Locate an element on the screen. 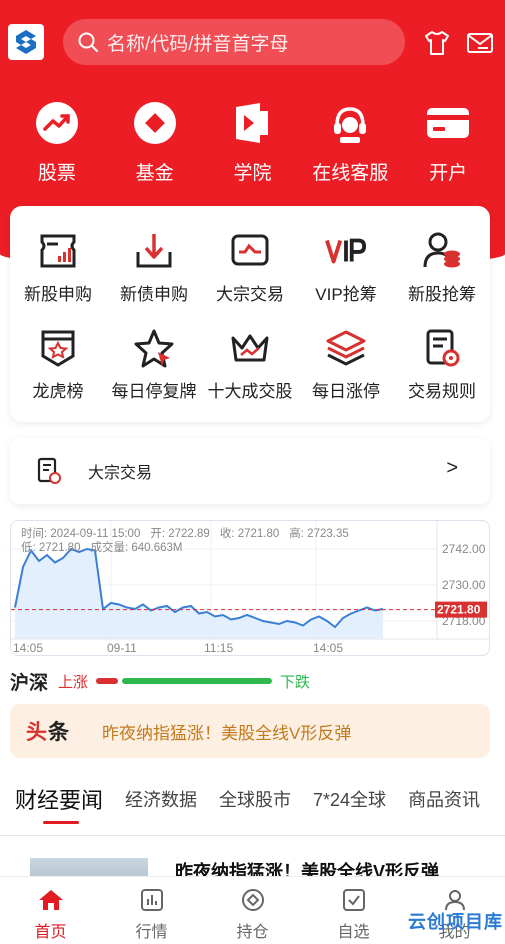 Image resolution: width=505 pixels, height=944 pixels. service-limit-up: 每日涨停 is located at coordinates (346, 375).